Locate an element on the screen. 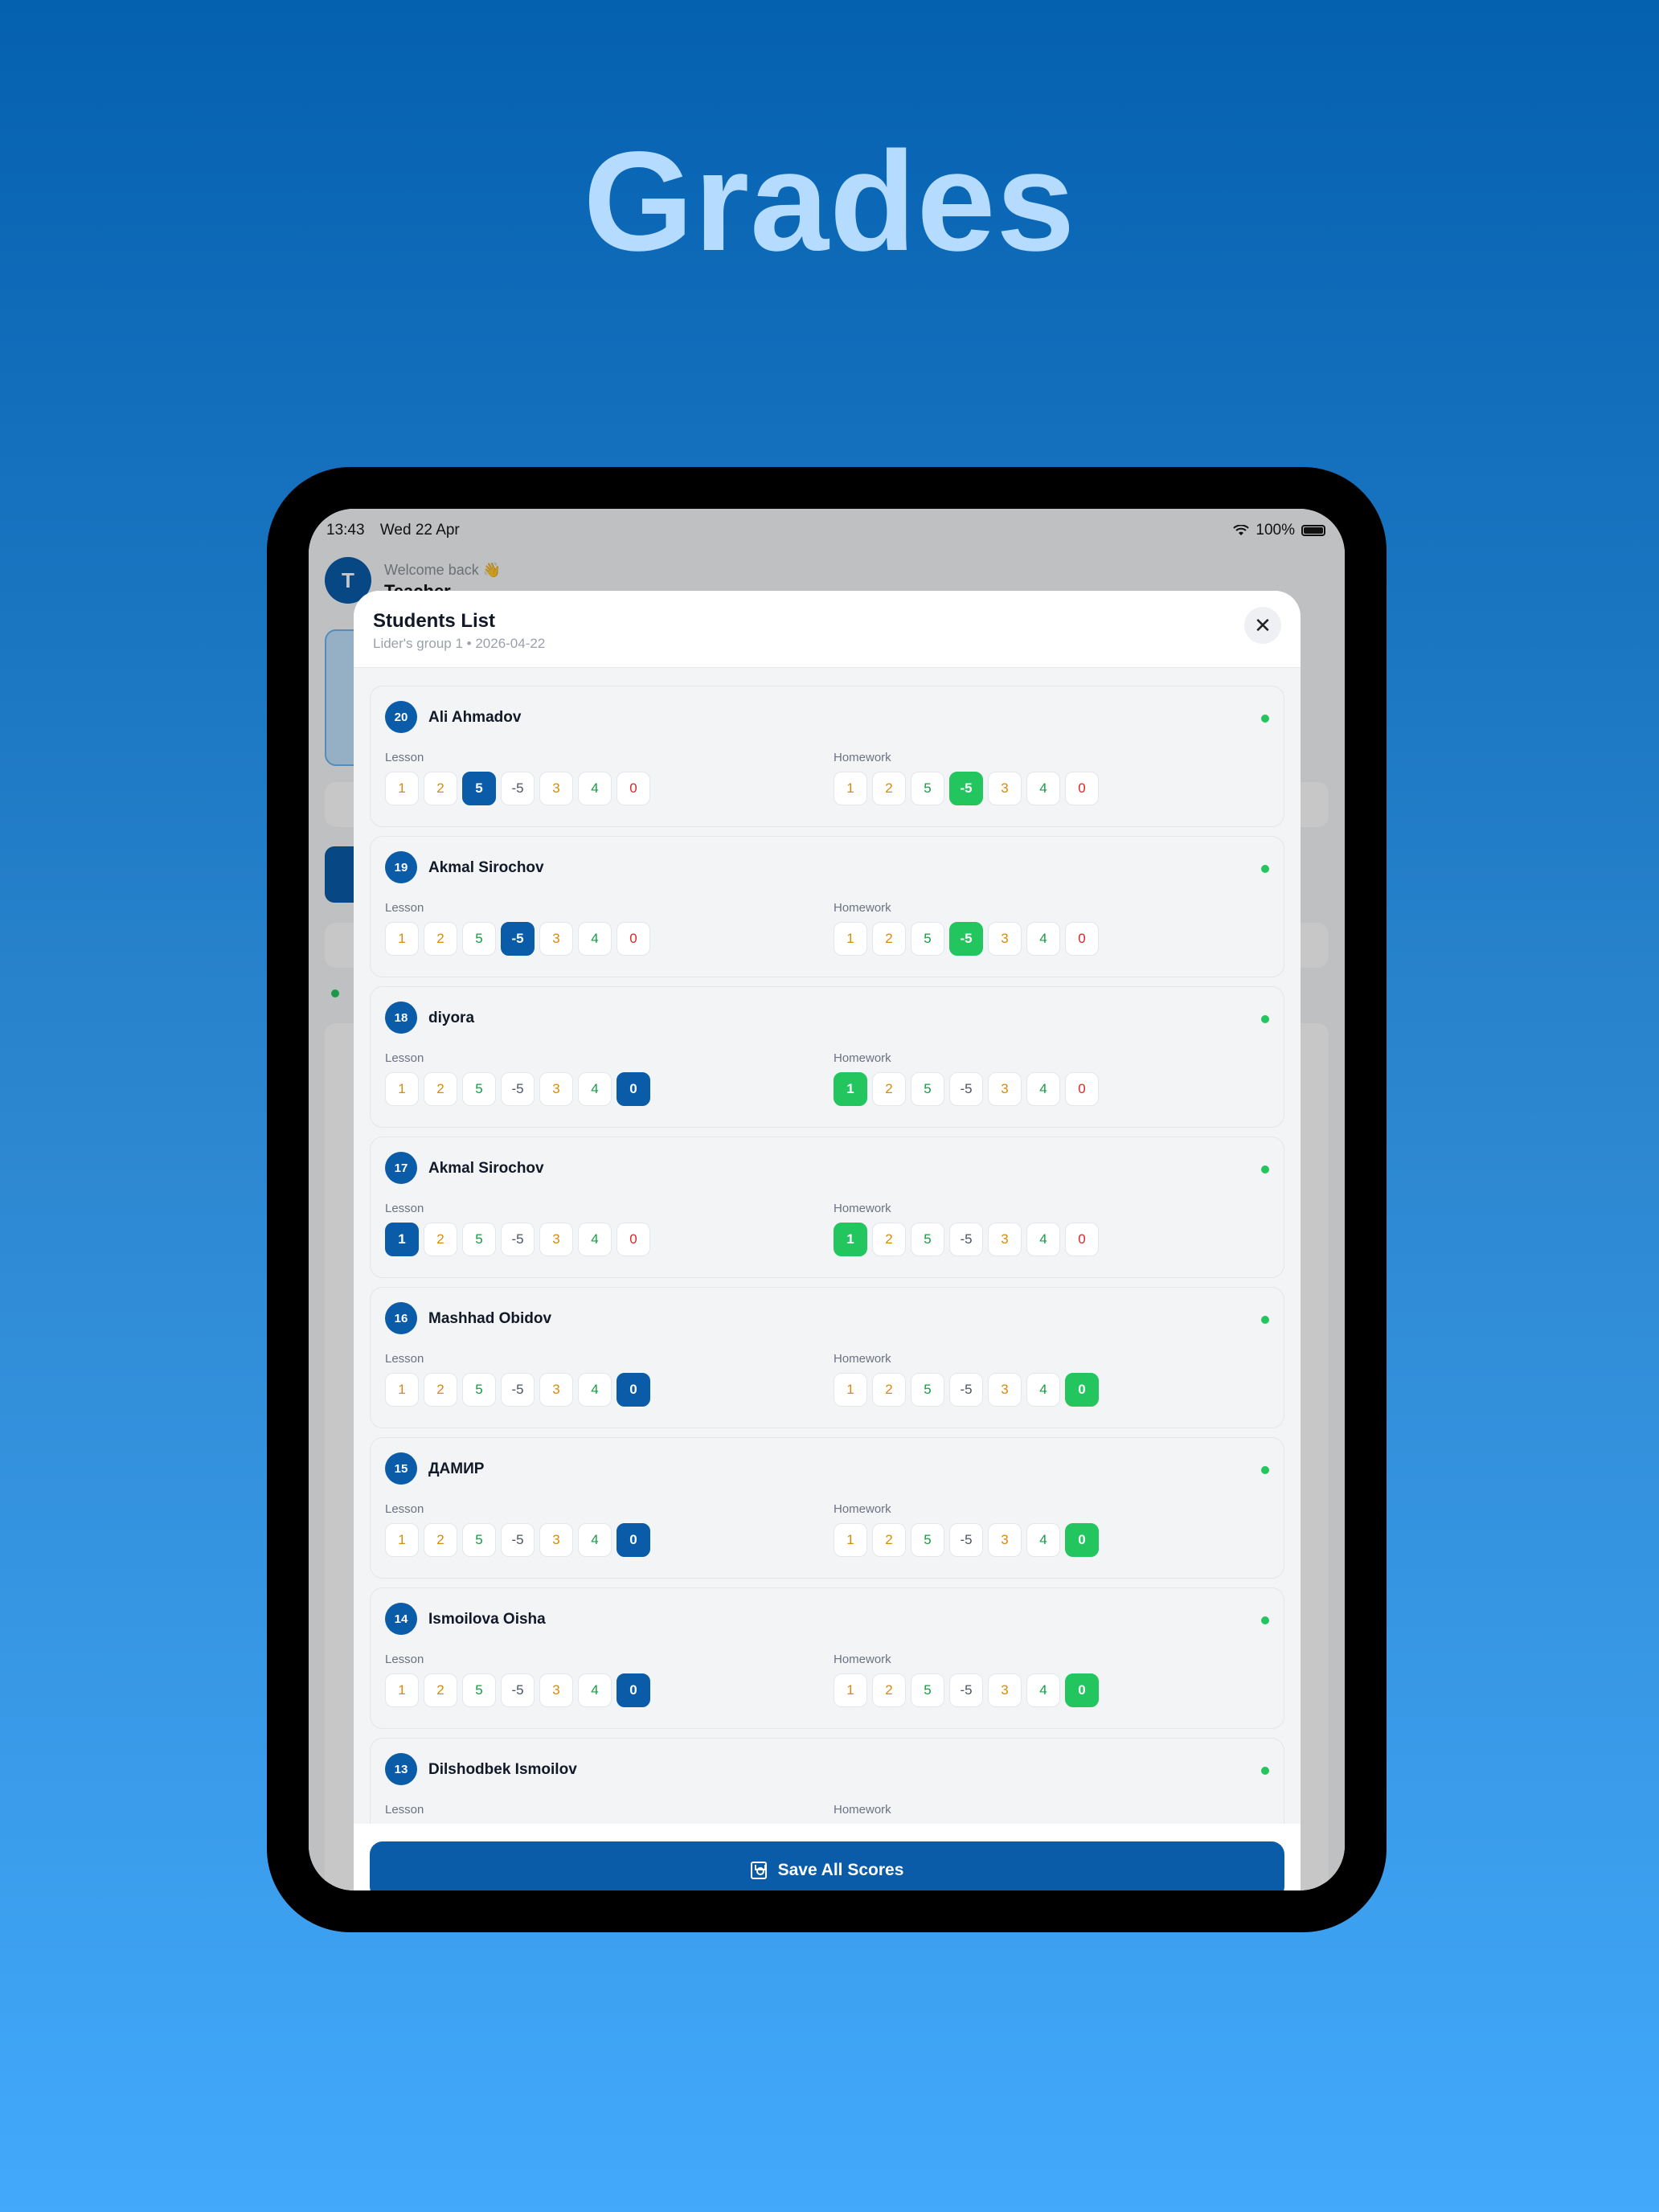 This screenshot has height=2212, width=1659. close-button: ✕ is located at coordinates (1262, 625).